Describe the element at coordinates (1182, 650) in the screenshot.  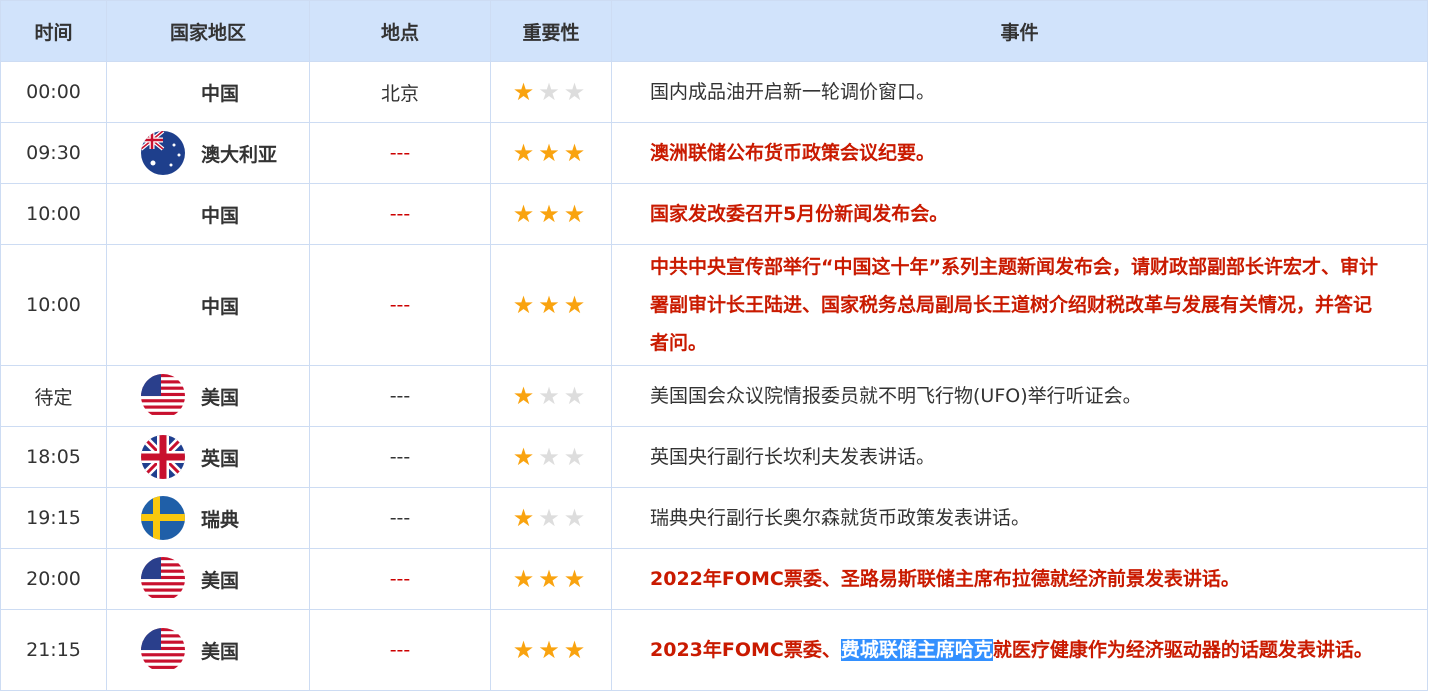
I see `event-text-part: 就医疗健康作为经济驱动器的话题发表讲话。` at that location.